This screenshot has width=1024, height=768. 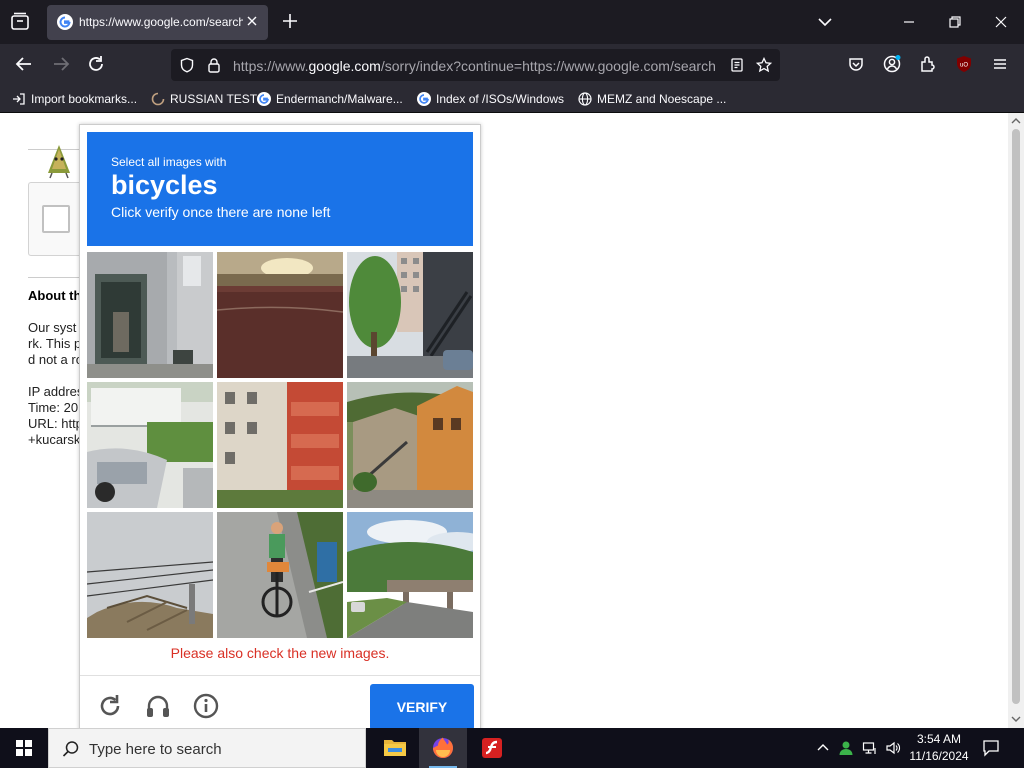 I want to click on verify-button: VERIFY, so click(x=422, y=706).